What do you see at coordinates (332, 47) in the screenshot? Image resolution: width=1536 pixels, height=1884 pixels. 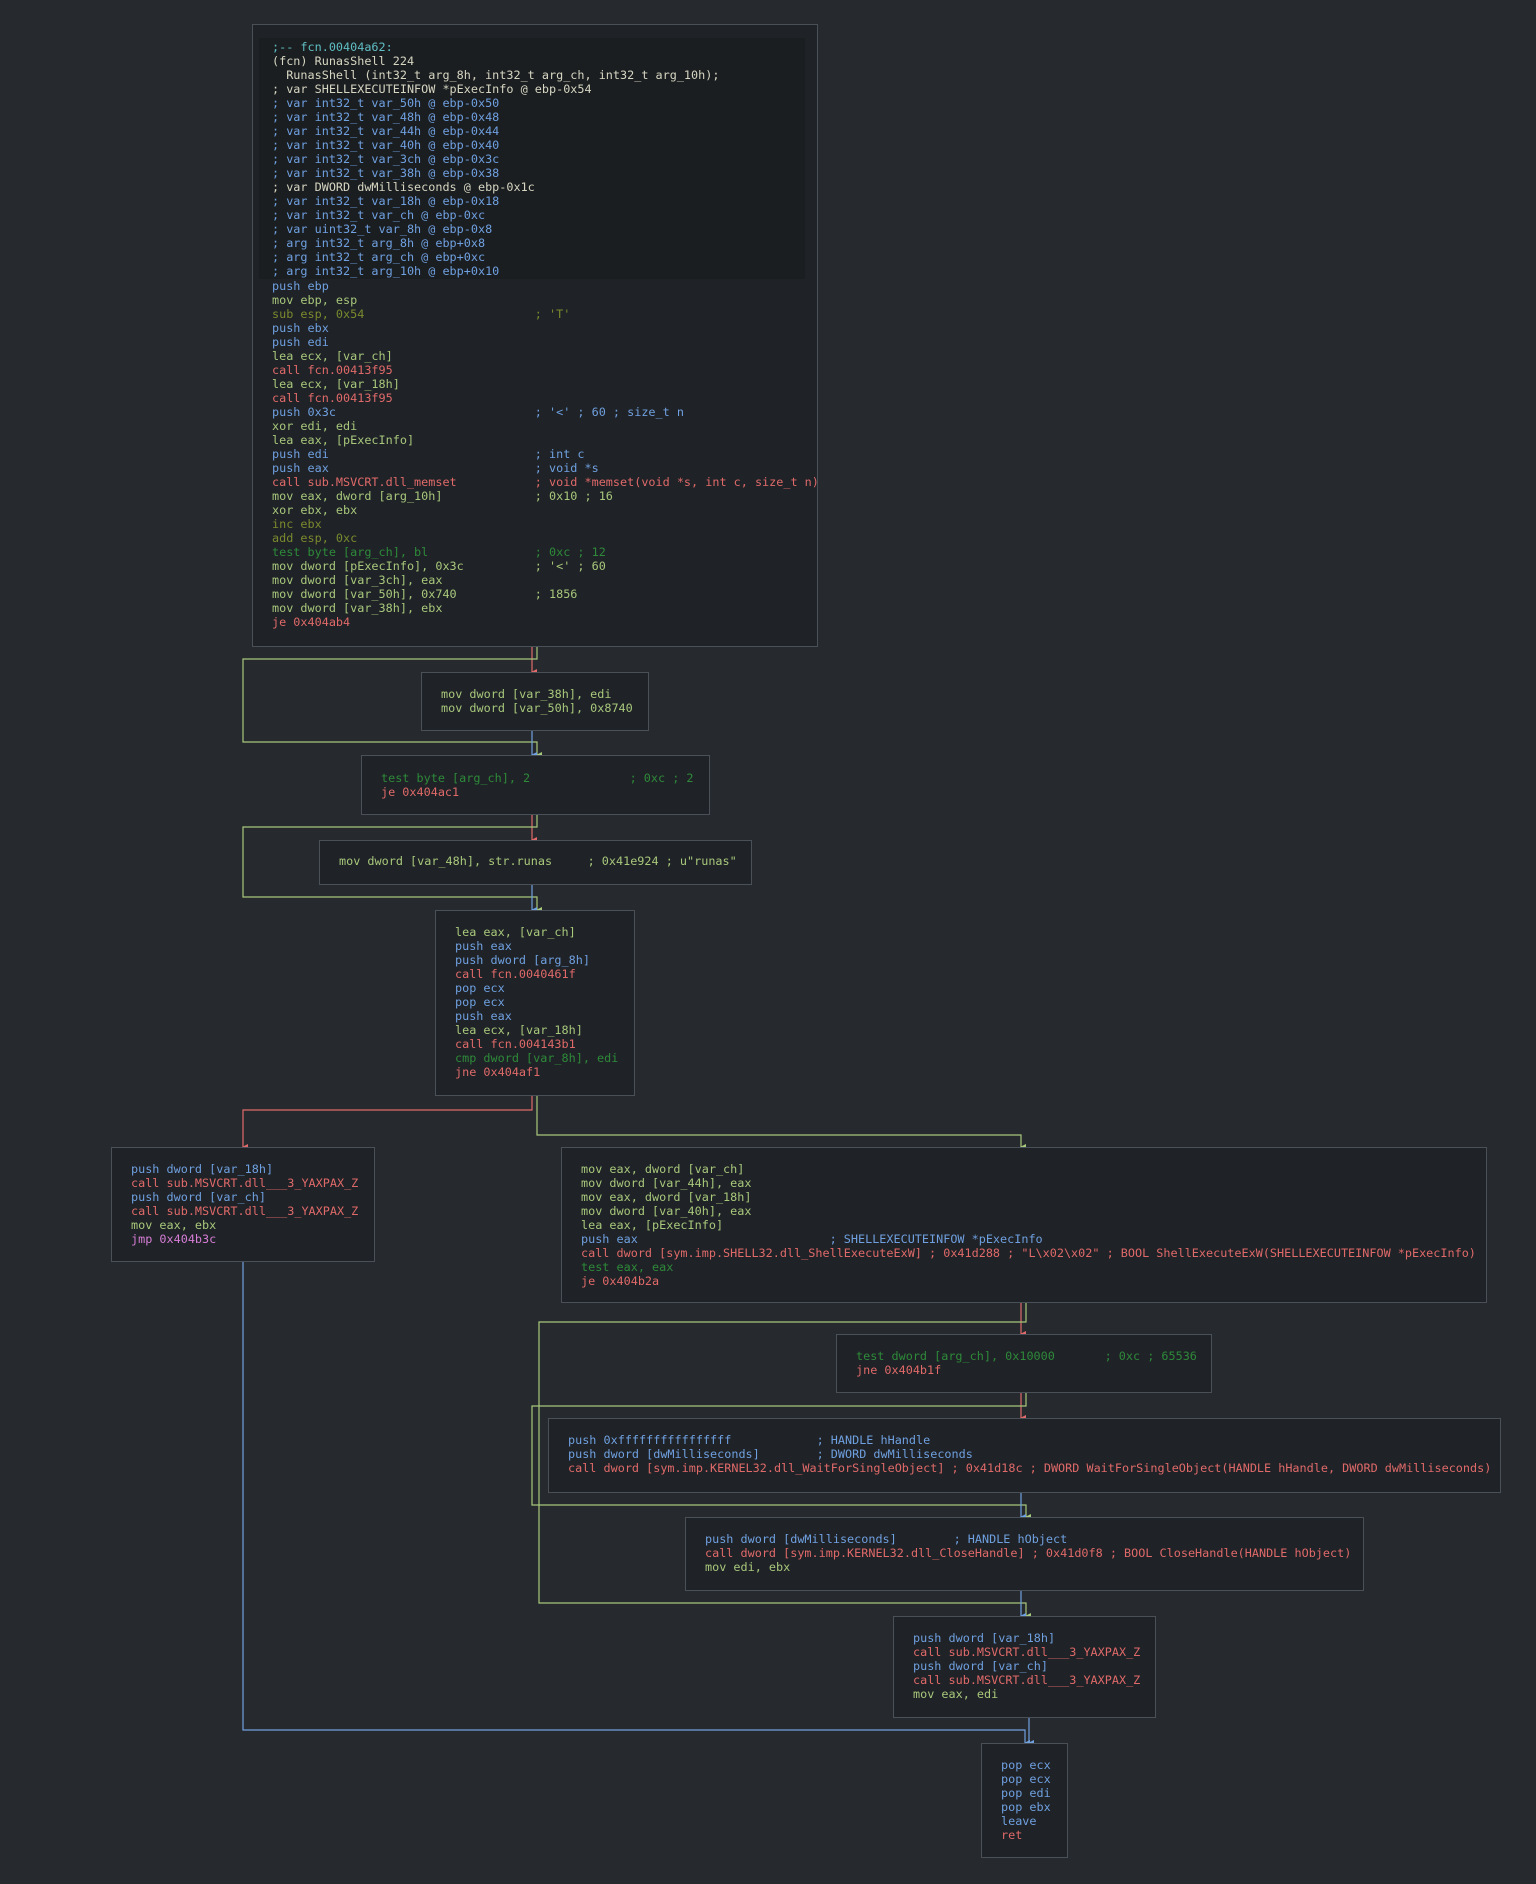 I see `label-line: ;-- fcn.00404a62:` at bounding box center [332, 47].